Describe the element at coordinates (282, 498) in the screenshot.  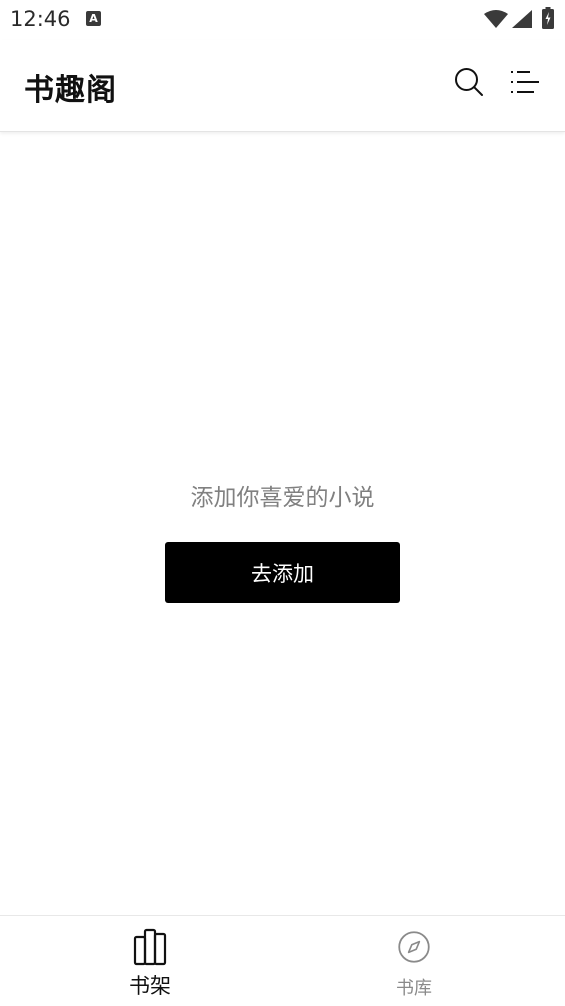
I see `empty-state-message: 添加你喜爱的小说` at that location.